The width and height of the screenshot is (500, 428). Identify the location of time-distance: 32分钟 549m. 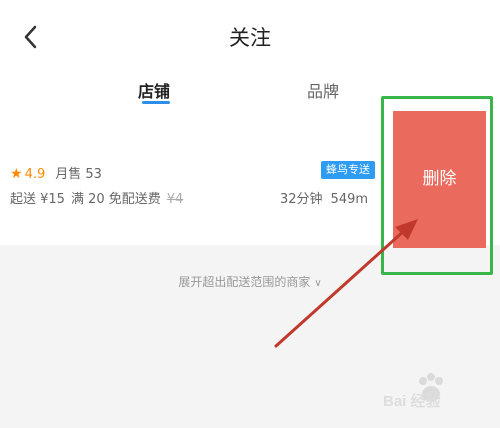
(328, 197).